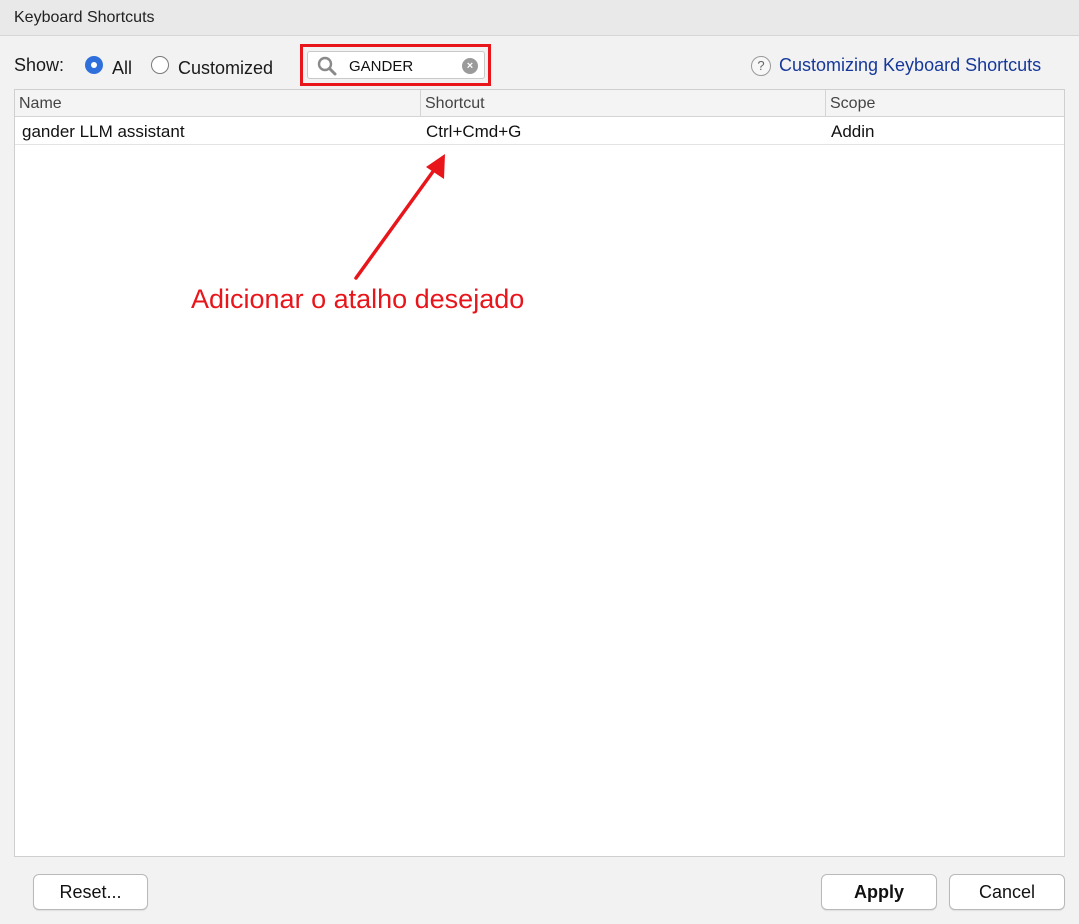 The image size is (1079, 924). I want to click on radio-customized, so click(160, 65).